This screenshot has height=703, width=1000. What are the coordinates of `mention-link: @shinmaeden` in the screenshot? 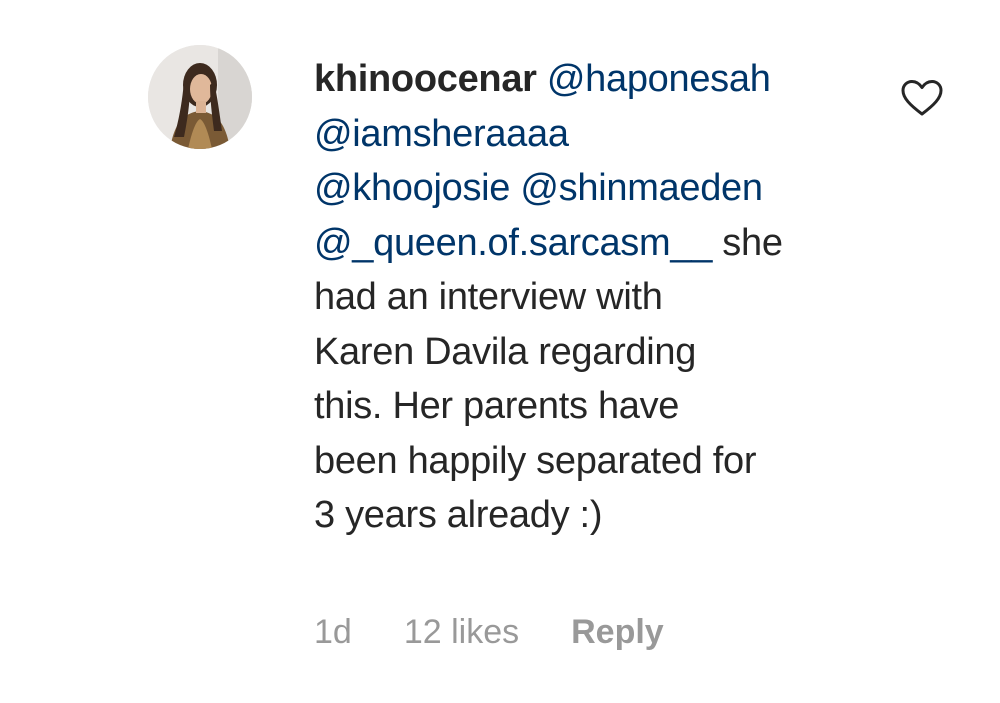 It's located at (641, 188).